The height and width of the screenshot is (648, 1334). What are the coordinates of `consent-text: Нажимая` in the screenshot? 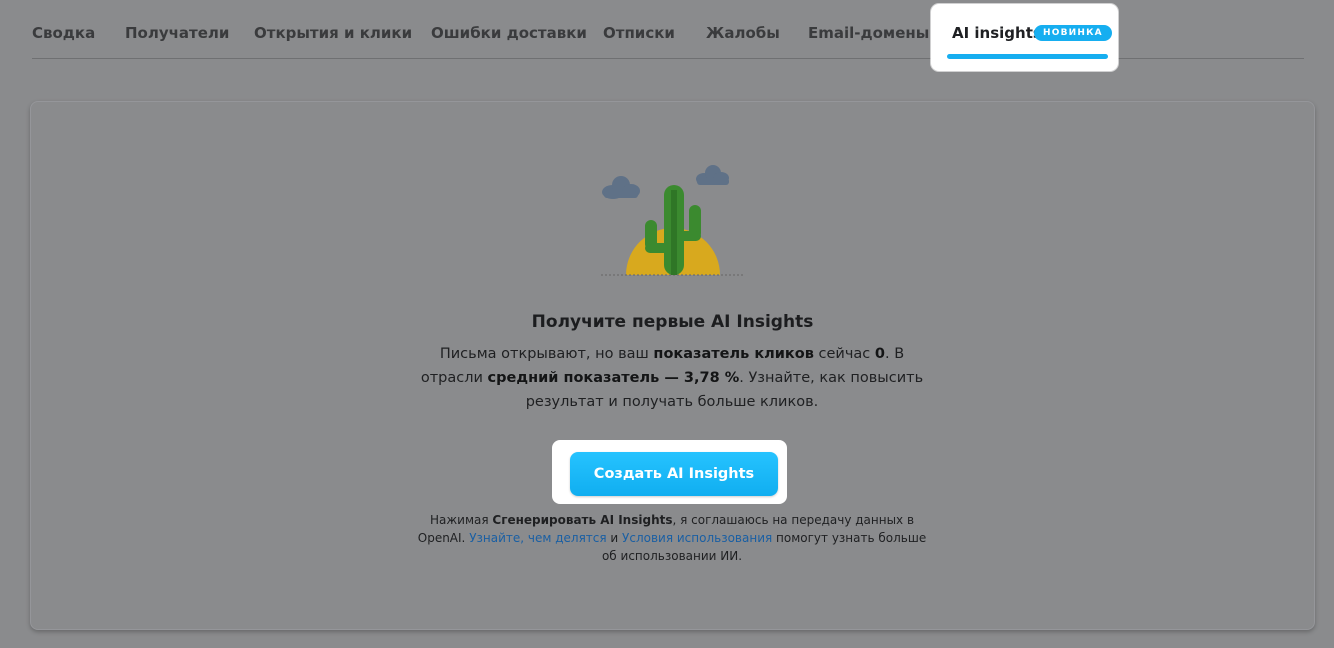 It's located at (461, 520).